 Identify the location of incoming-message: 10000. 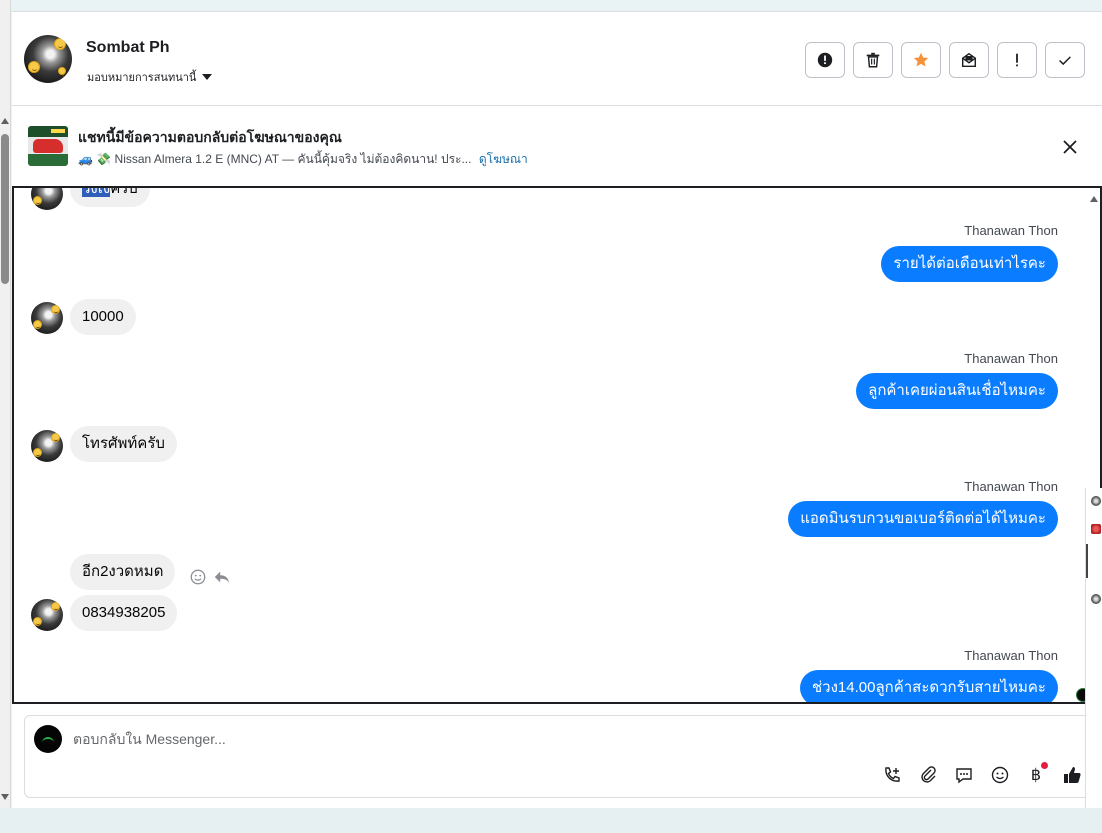
(103, 317).